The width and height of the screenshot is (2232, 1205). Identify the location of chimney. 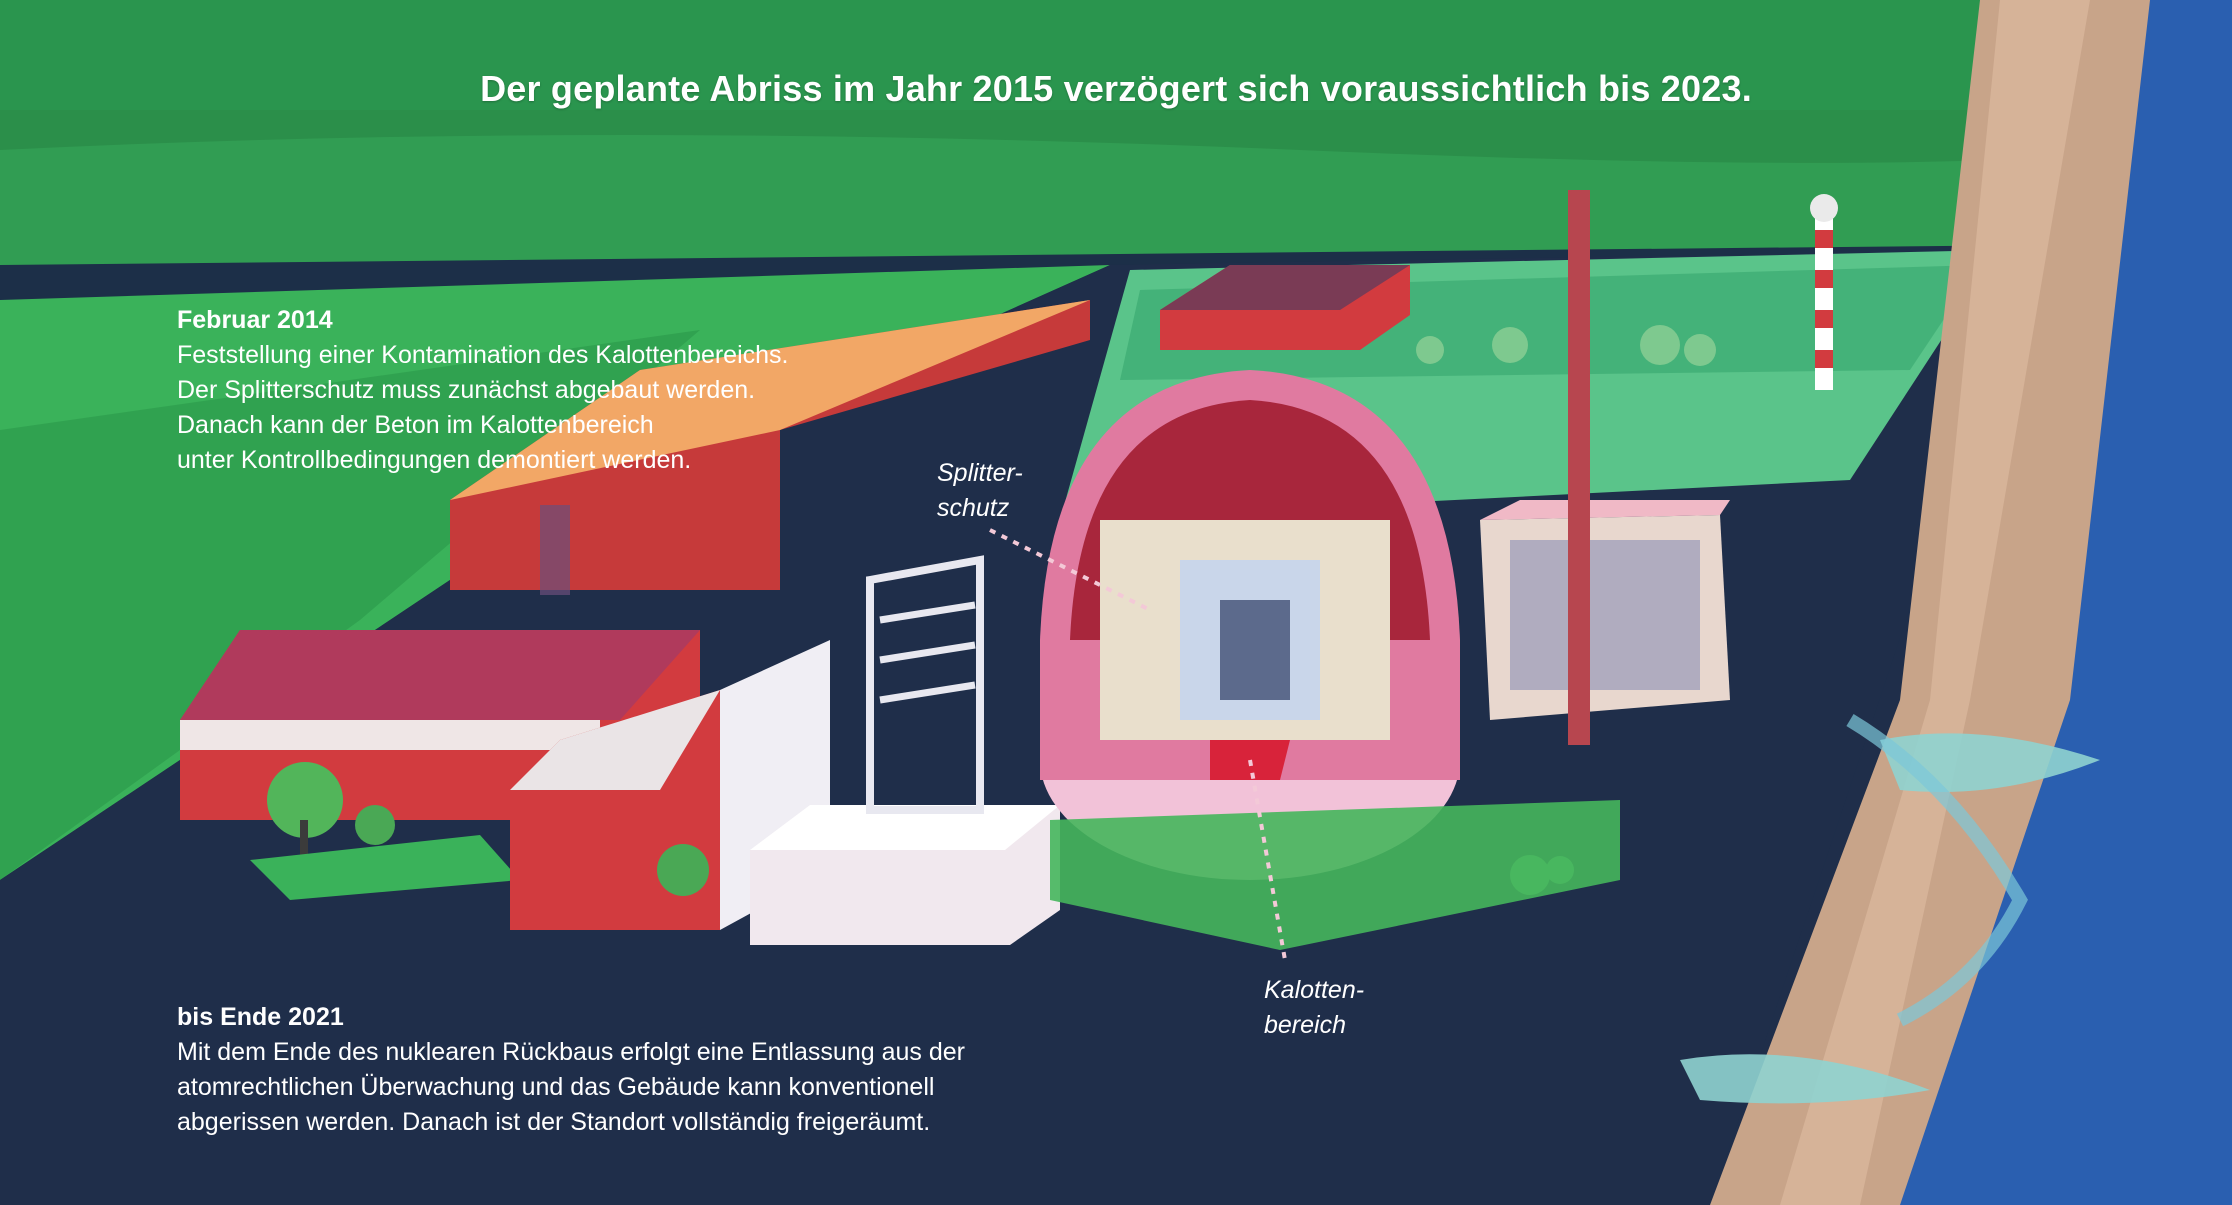
(1579, 467).